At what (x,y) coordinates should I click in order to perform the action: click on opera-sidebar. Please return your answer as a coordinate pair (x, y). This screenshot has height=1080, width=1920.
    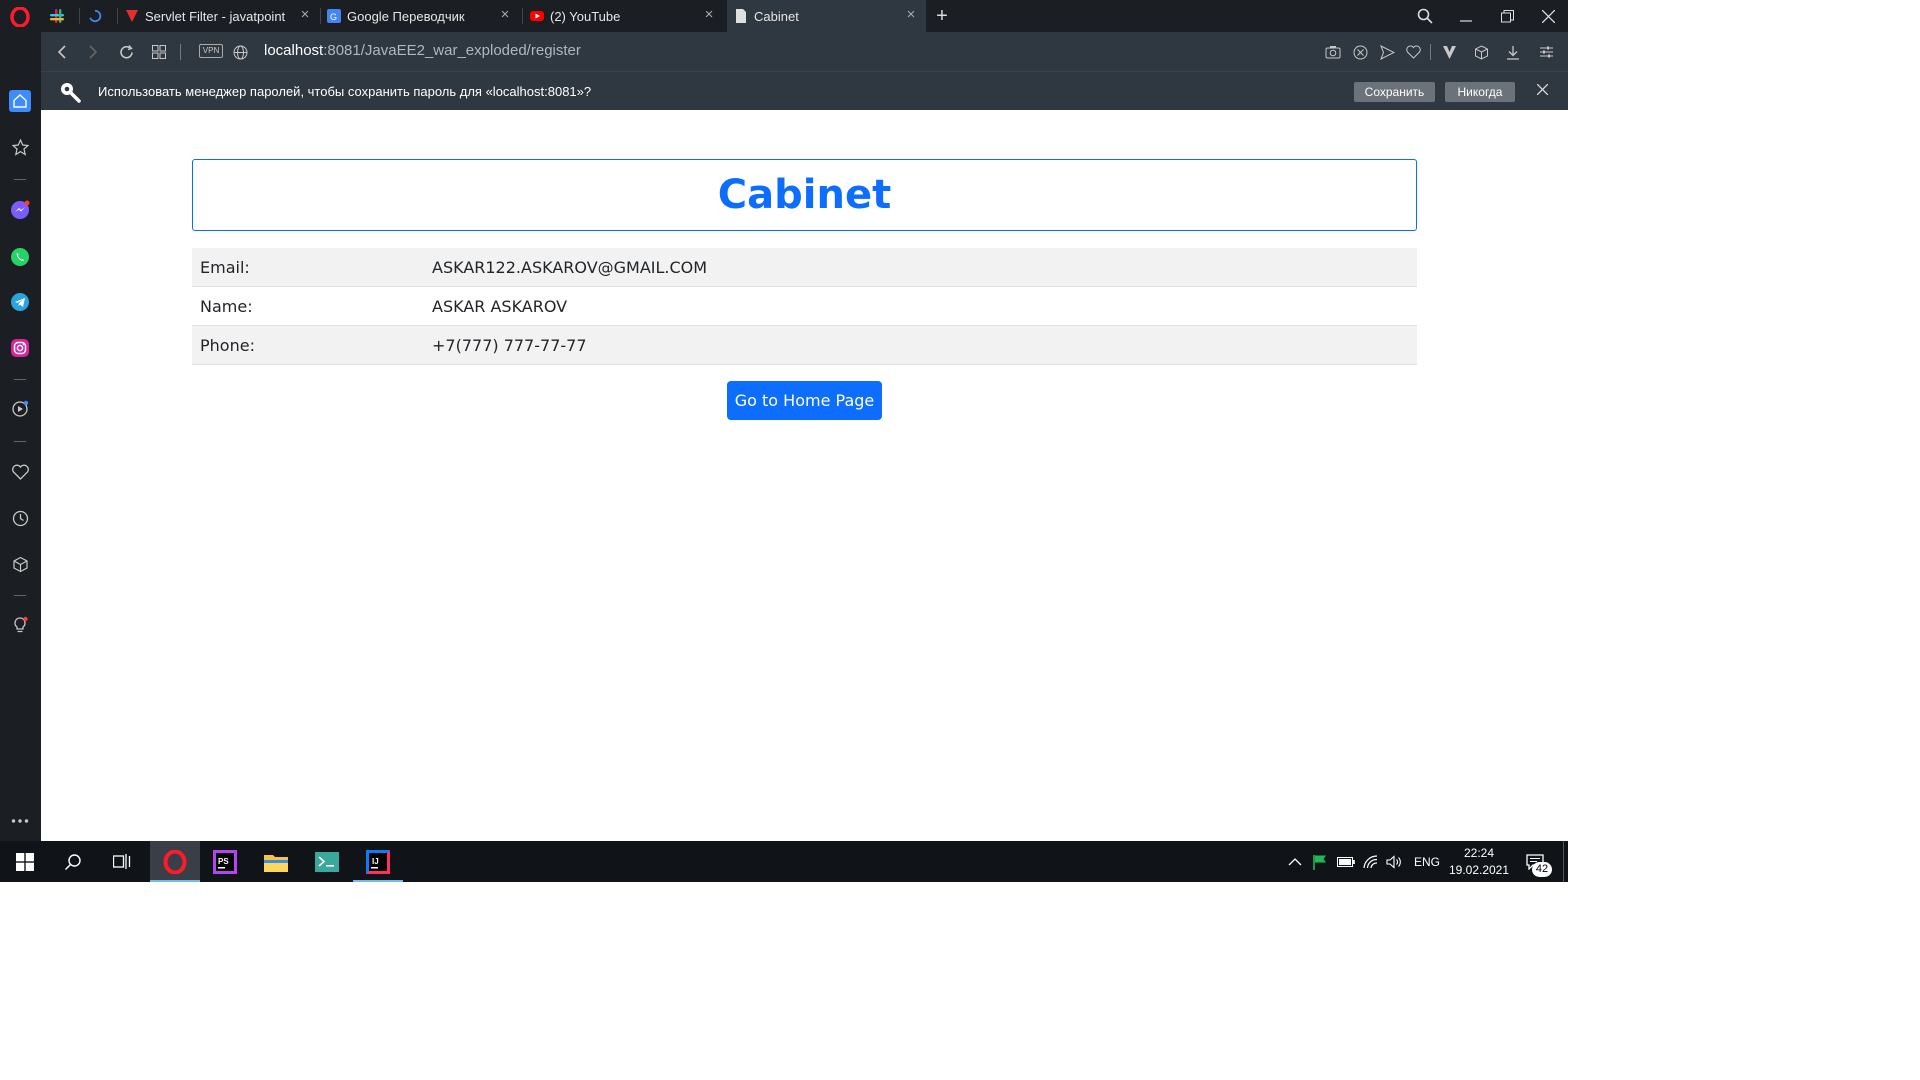
    Looking at the image, I should click on (20, 436).